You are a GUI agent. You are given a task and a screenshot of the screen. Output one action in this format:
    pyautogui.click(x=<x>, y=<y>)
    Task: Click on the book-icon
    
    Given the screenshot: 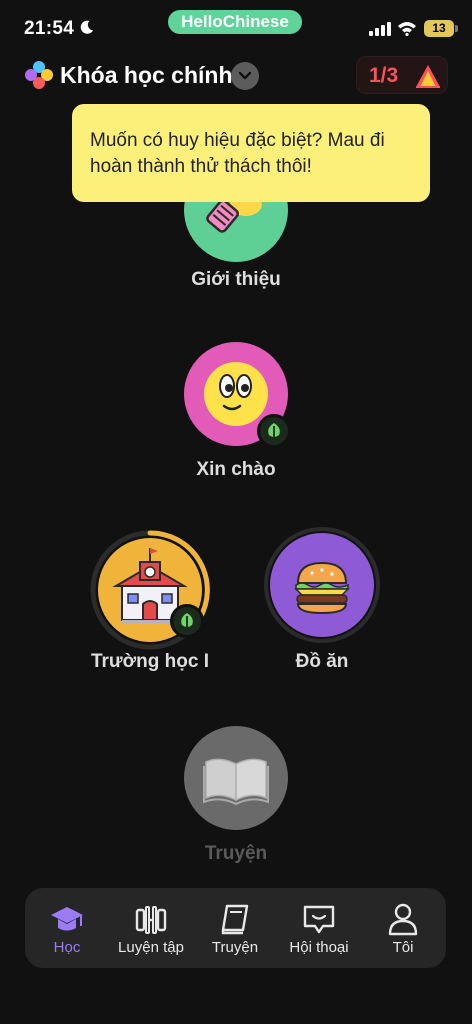 What is the action you would take?
    pyautogui.click(x=235, y=919)
    